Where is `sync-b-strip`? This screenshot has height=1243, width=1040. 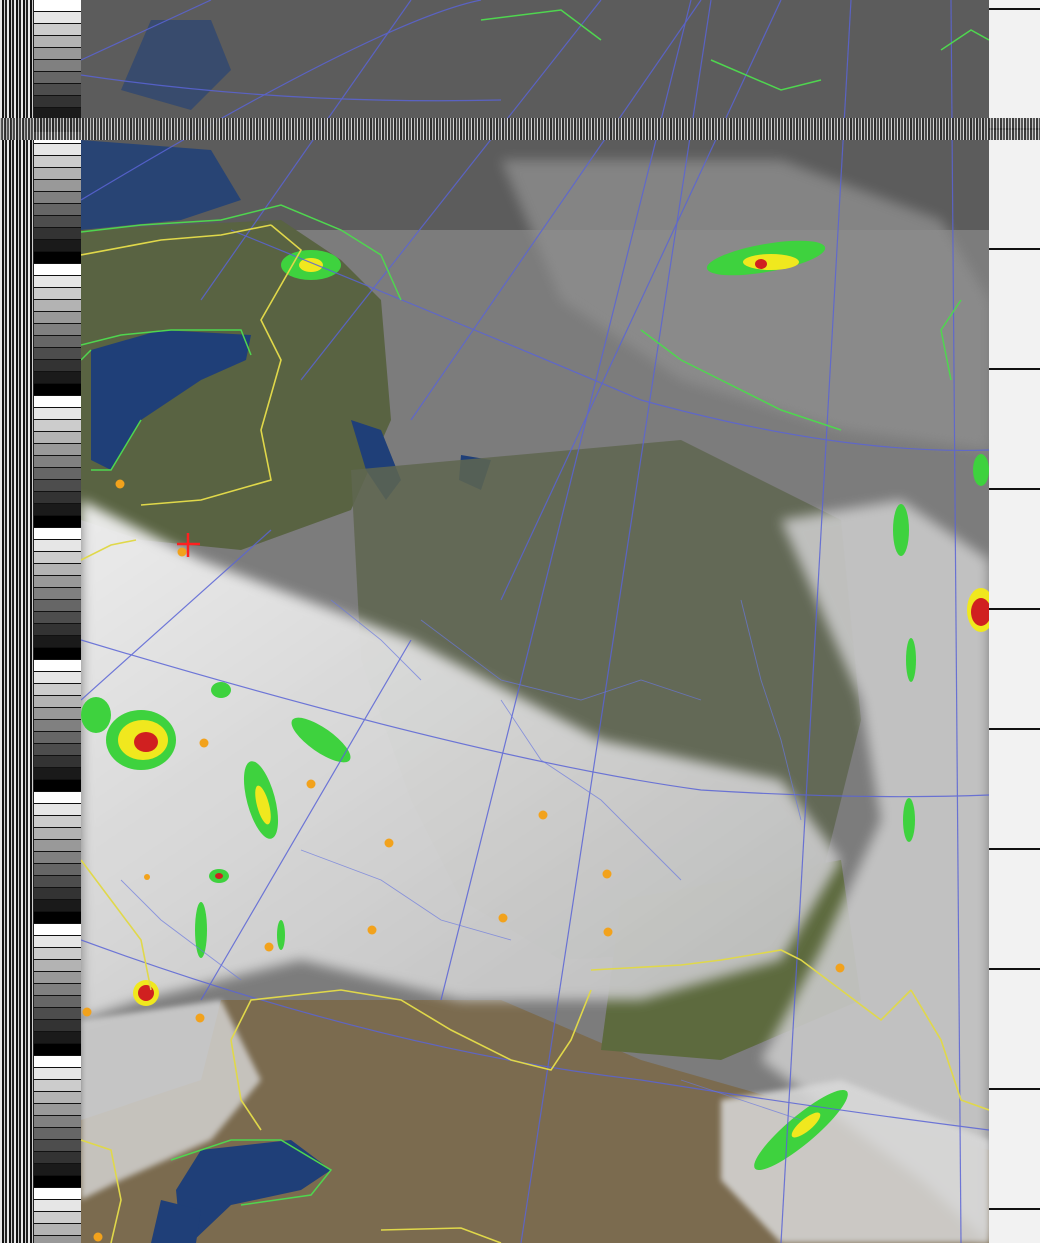
sync-b-strip is located at coordinates (1014, 621).